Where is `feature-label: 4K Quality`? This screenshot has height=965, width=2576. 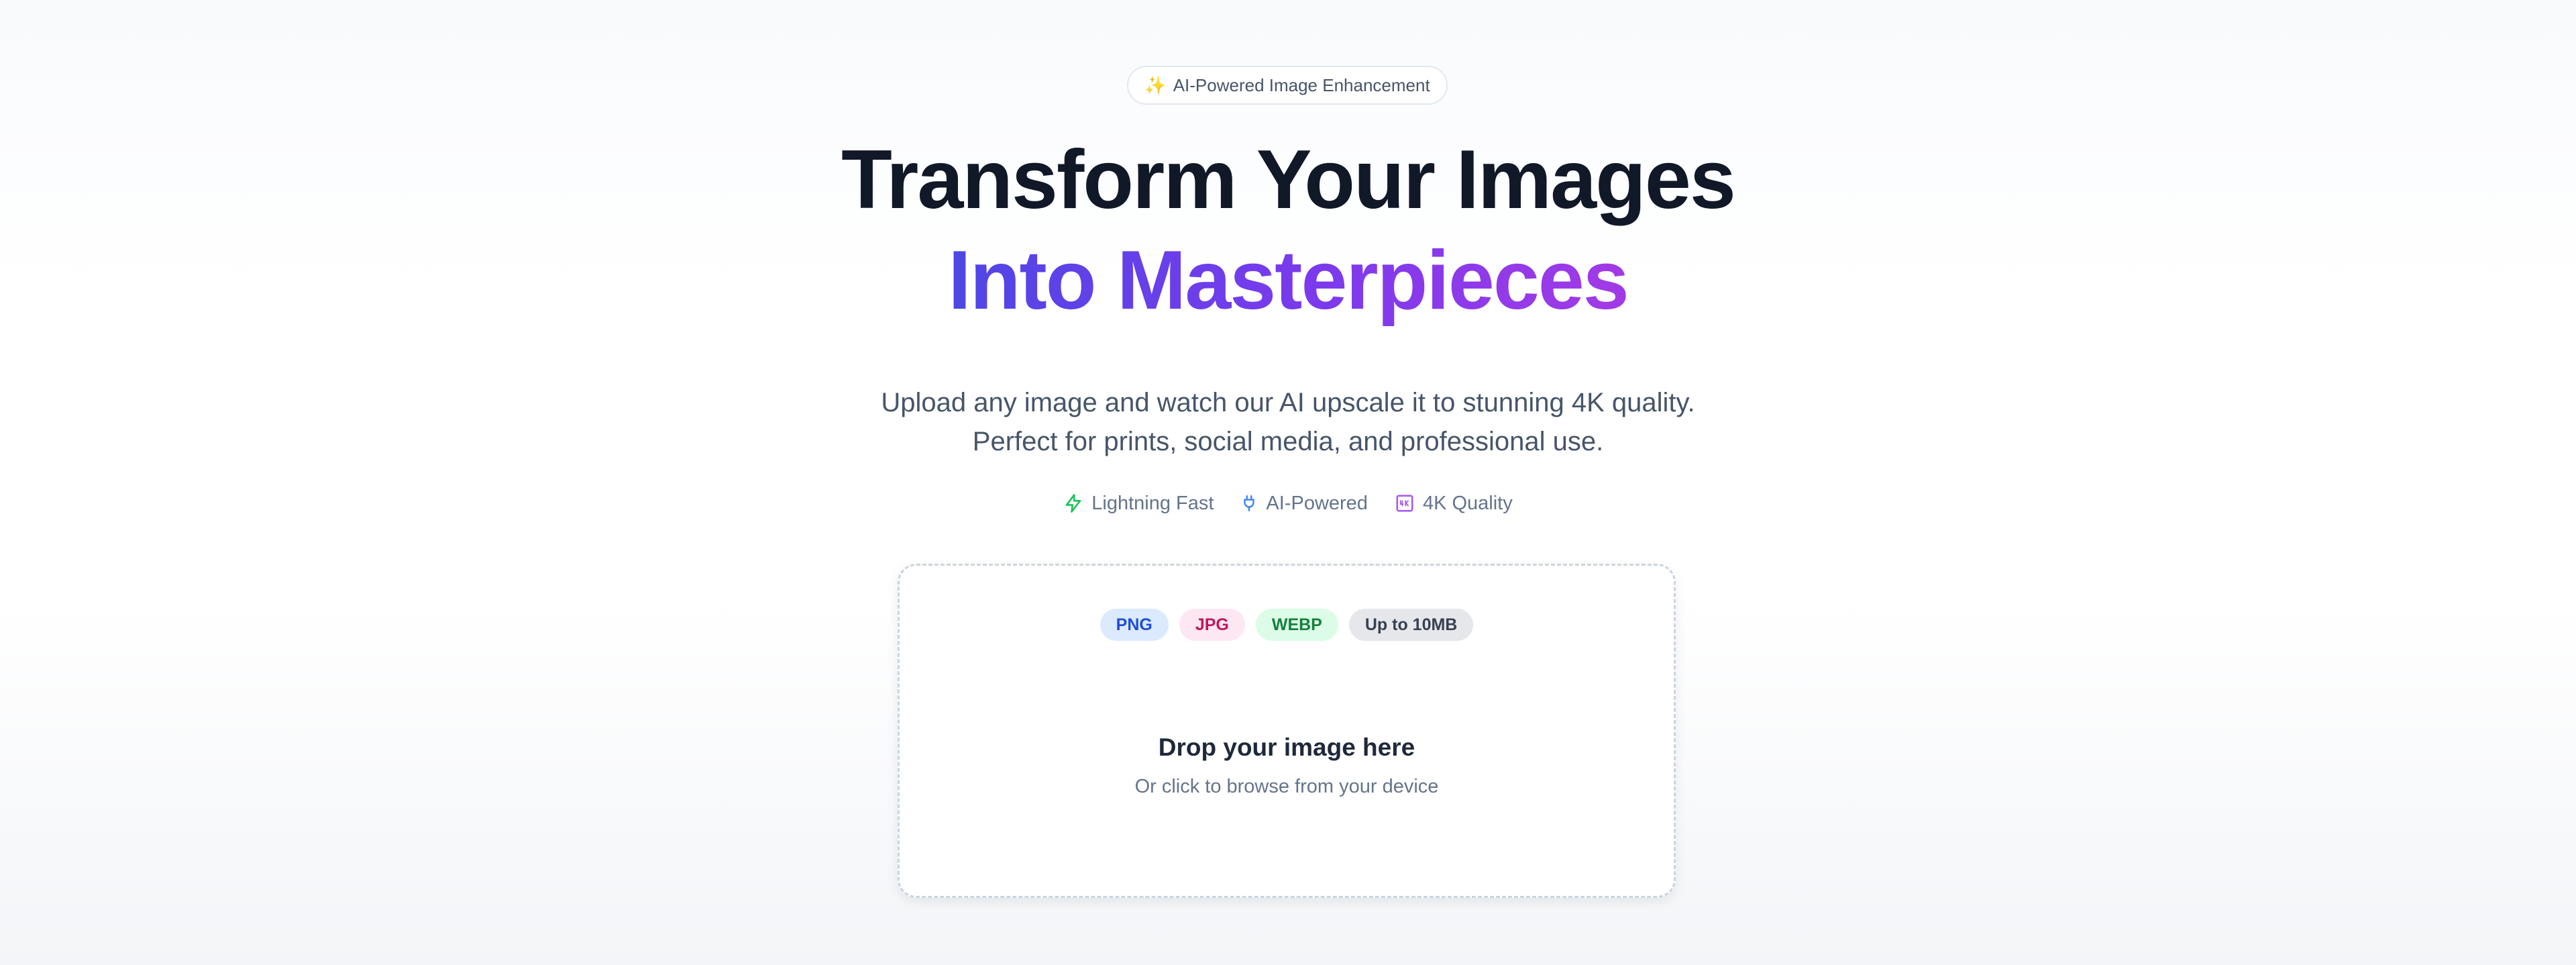 feature-label: 4K Quality is located at coordinates (1467, 503).